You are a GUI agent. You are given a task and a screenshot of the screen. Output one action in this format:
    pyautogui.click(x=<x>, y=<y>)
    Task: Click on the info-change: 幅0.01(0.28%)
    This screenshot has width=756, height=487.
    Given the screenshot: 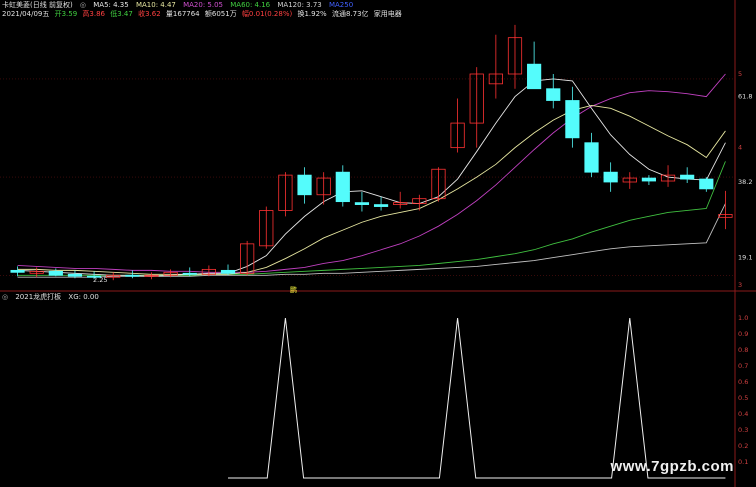 What is the action you would take?
    pyautogui.click(x=267, y=14)
    